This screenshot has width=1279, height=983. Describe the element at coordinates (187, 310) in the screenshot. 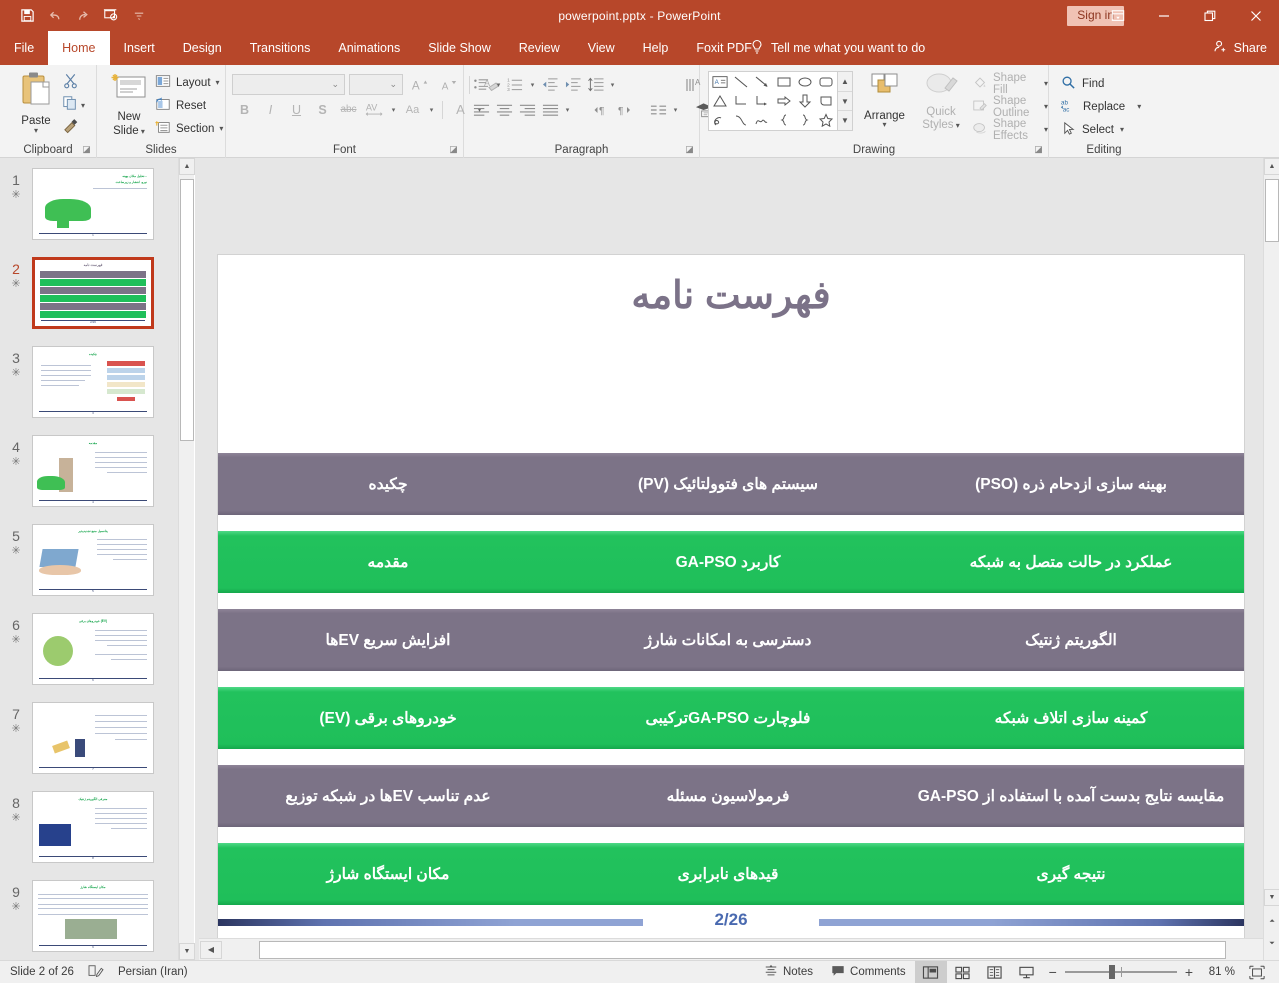

I see `thumbnail-scrollbar-thumb` at that location.